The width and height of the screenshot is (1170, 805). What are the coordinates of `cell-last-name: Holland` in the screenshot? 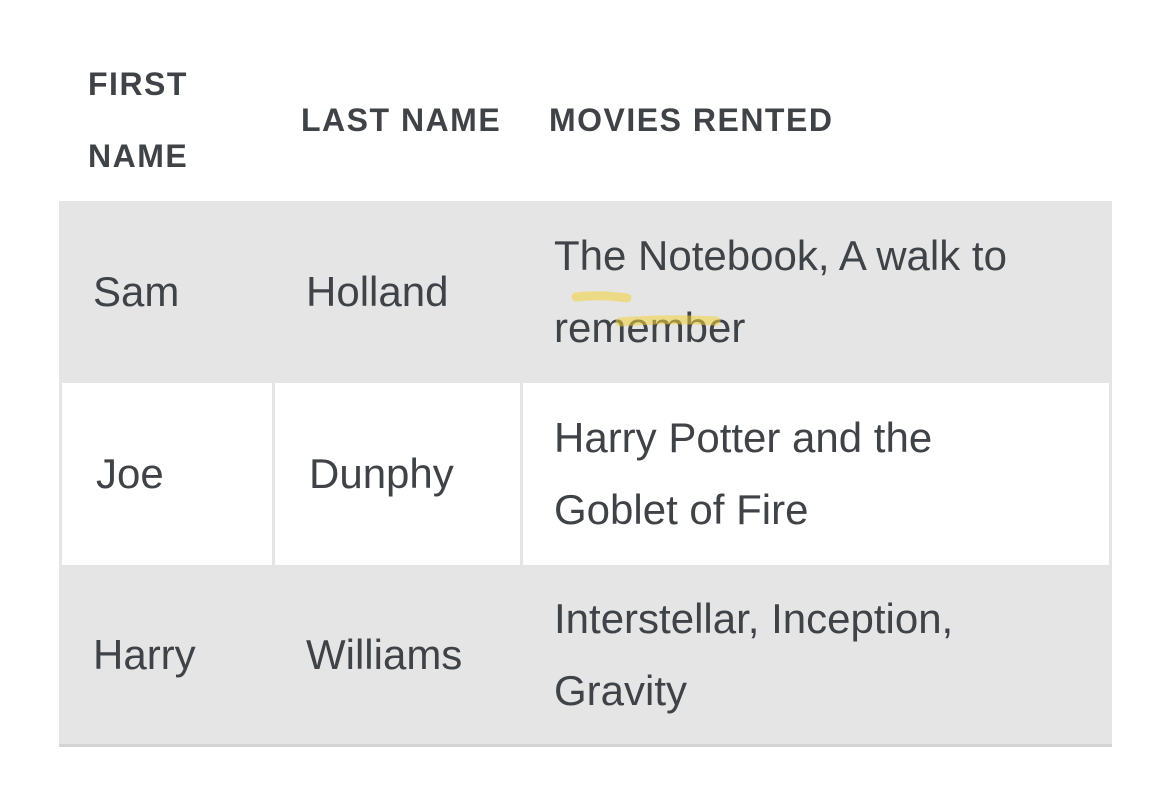 It's located at (377, 291).